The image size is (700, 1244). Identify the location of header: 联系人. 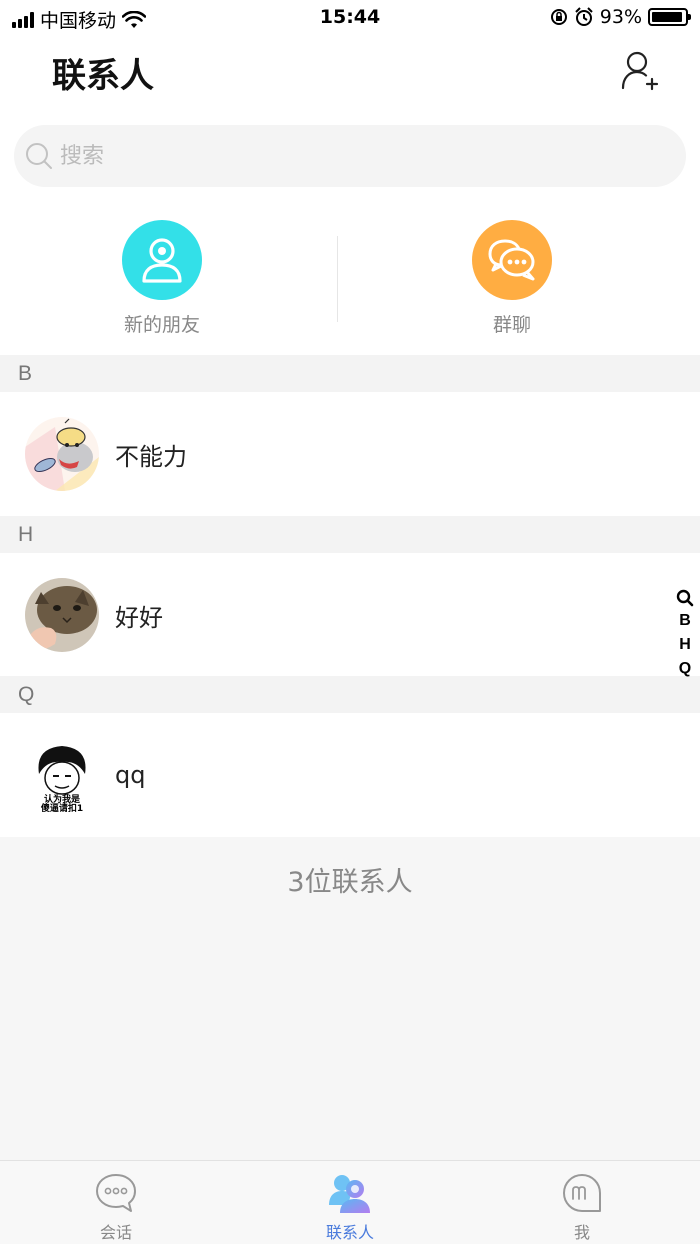
(350, 71).